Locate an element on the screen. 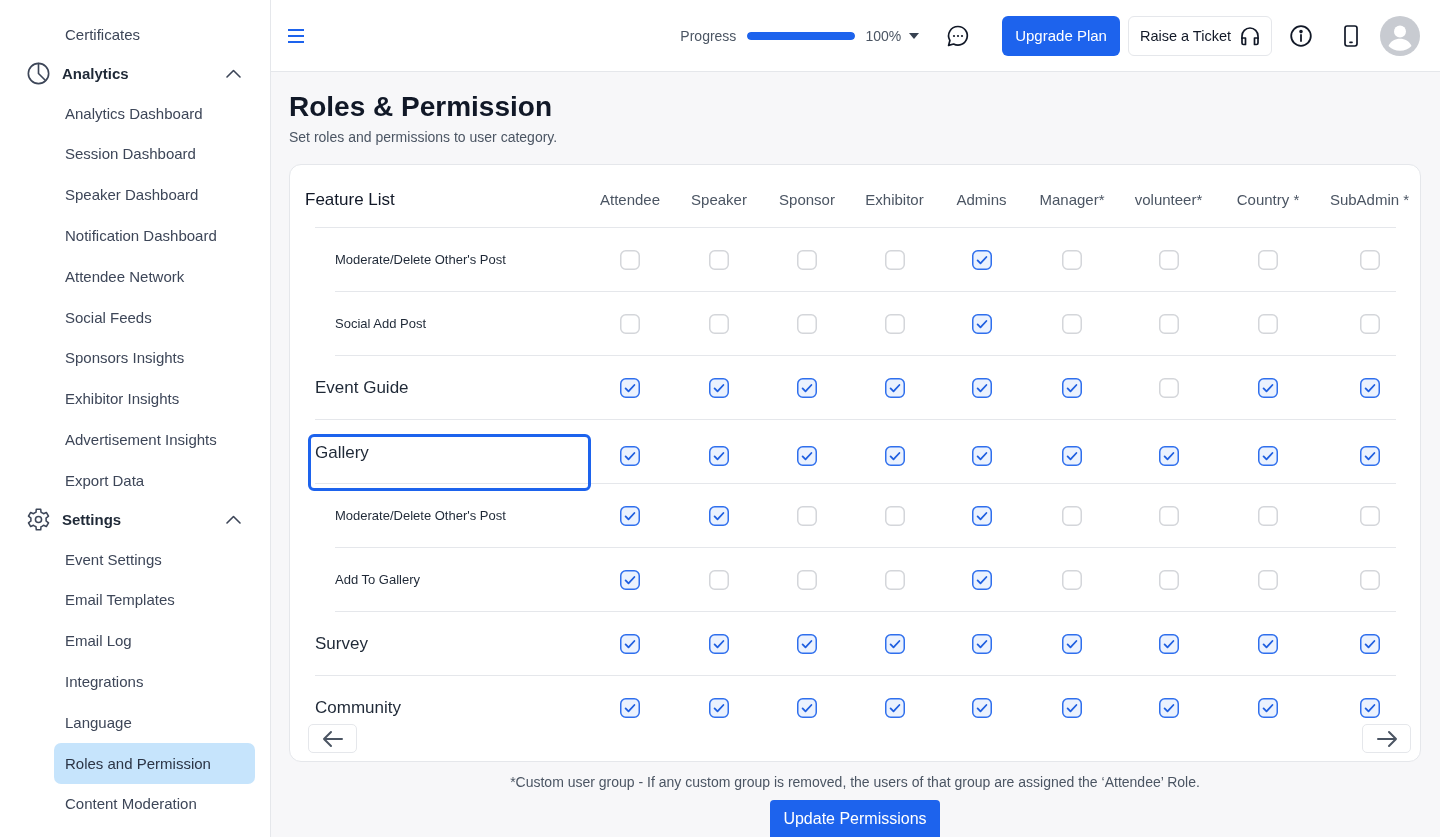  progress-label: Progress is located at coordinates (708, 35).